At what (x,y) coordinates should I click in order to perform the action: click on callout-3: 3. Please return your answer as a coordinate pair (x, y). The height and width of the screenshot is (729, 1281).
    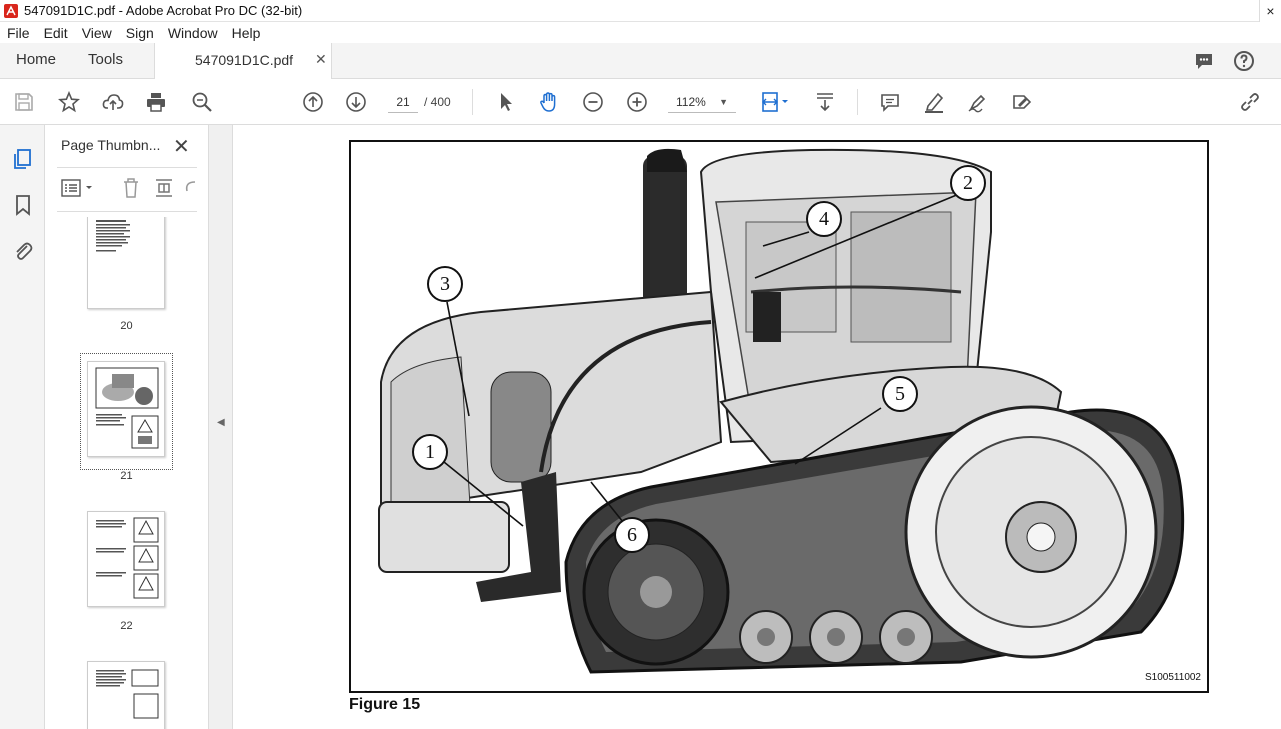
    Looking at the image, I should click on (445, 284).